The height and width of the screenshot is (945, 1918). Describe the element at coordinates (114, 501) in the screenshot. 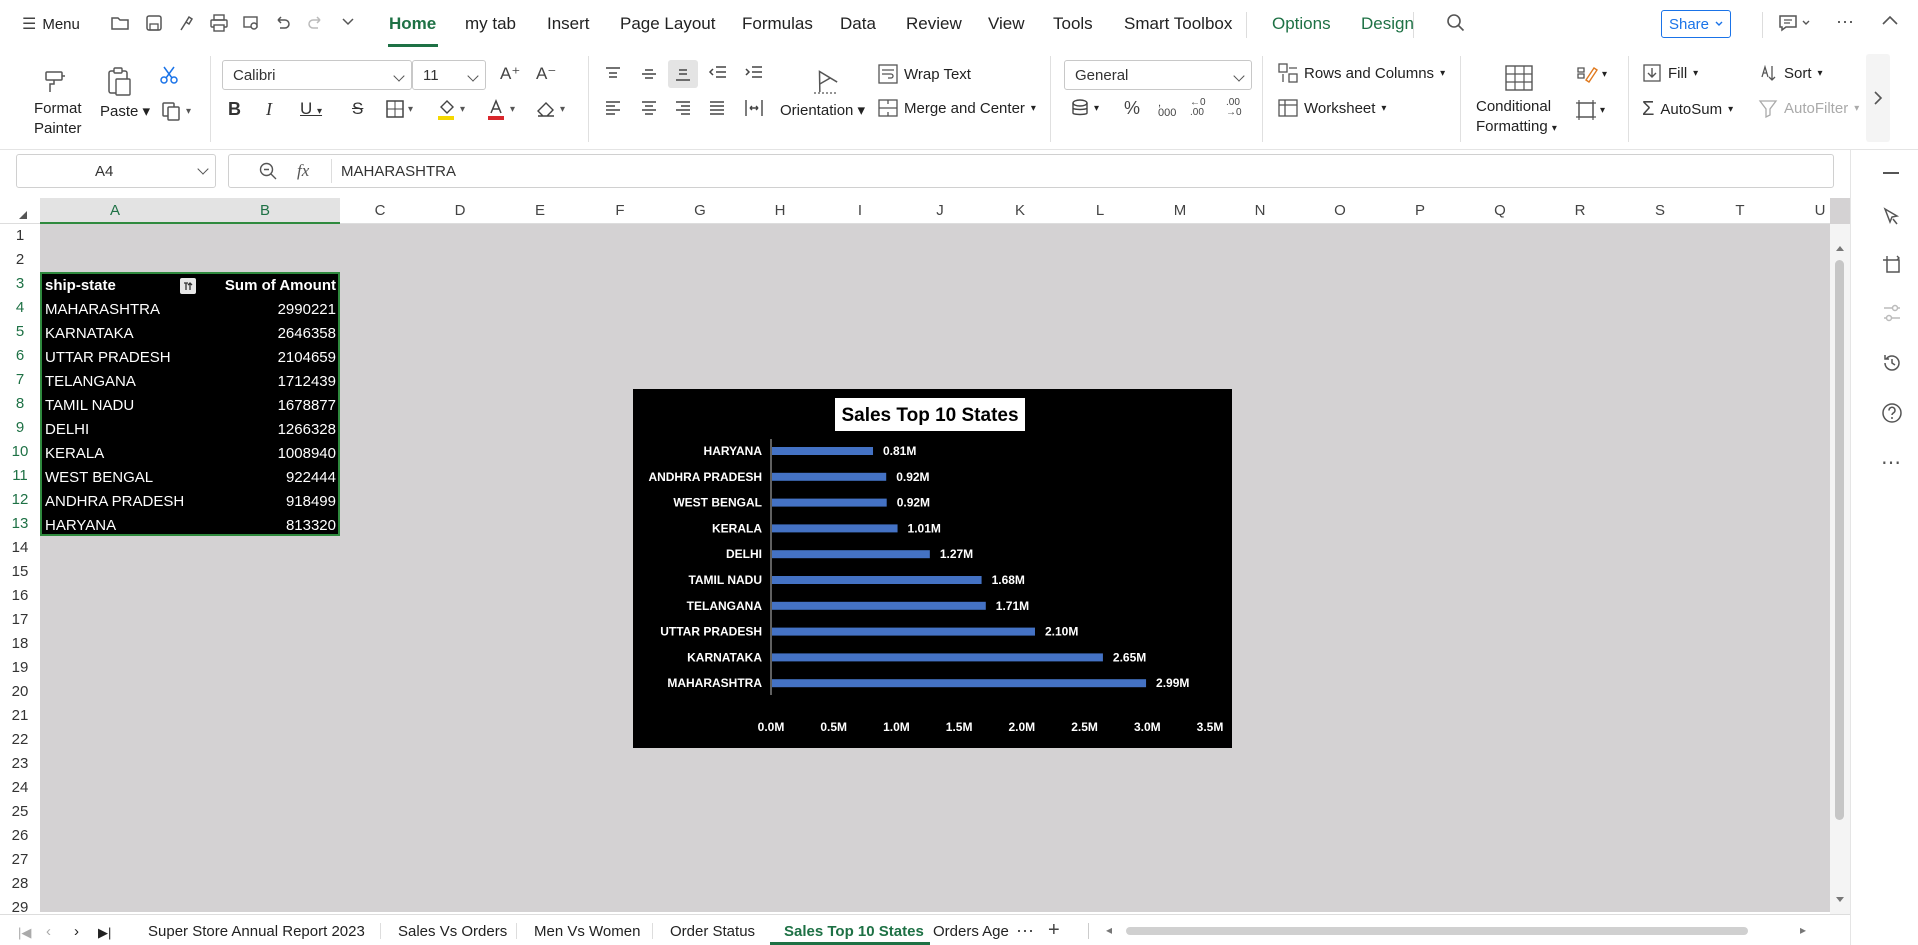

I see `pivot-cell-state: ANDHRA PRADESH` at that location.